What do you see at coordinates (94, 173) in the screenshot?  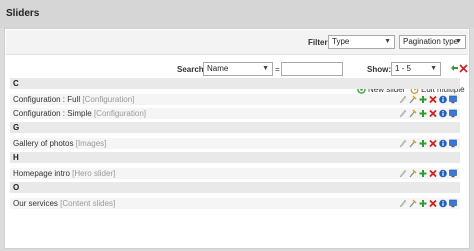 I see `slider-type: [Hero slider]` at bounding box center [94, 173].